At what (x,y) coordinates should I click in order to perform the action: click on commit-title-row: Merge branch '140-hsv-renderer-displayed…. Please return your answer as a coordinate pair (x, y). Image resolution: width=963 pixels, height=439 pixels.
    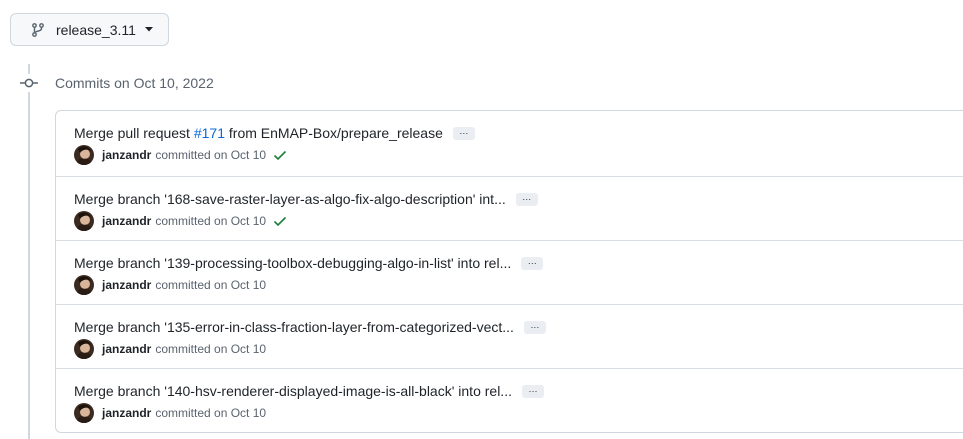
    Looking at the image, I should click on (309, 391).